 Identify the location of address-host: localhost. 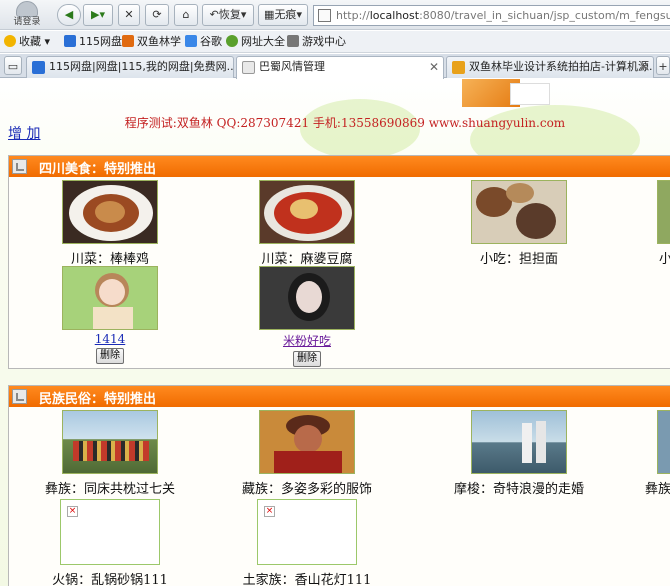
(394, 15).